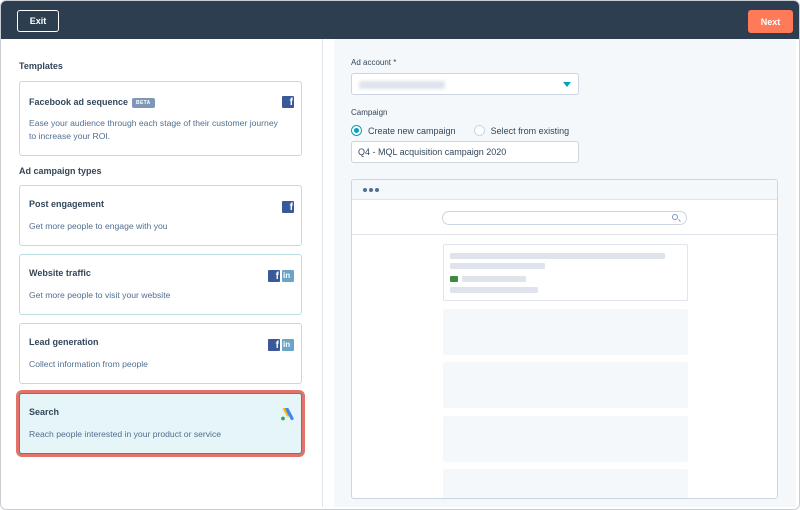 This screenshot has width=800, height=510. I want to click on select-existing-radio, so click(479, 130).